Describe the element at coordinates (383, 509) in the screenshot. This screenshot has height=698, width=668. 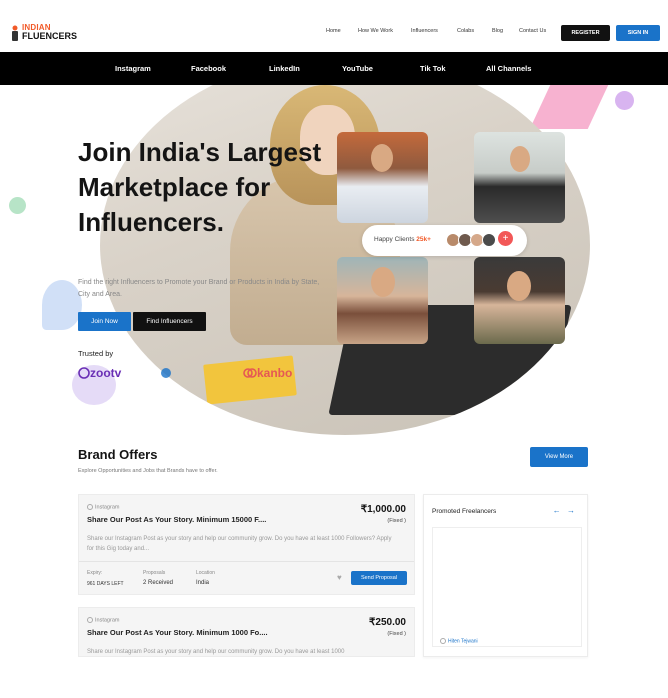
I see `offer-price: ₹1,000.00` at that location.